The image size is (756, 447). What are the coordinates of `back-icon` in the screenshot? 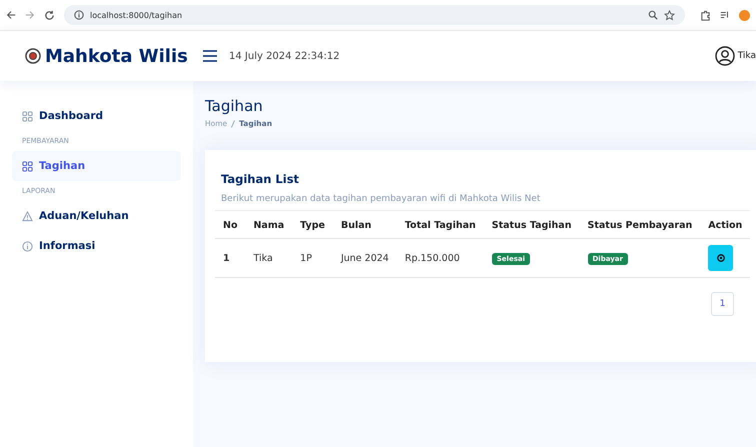 It's located at (11, 15).